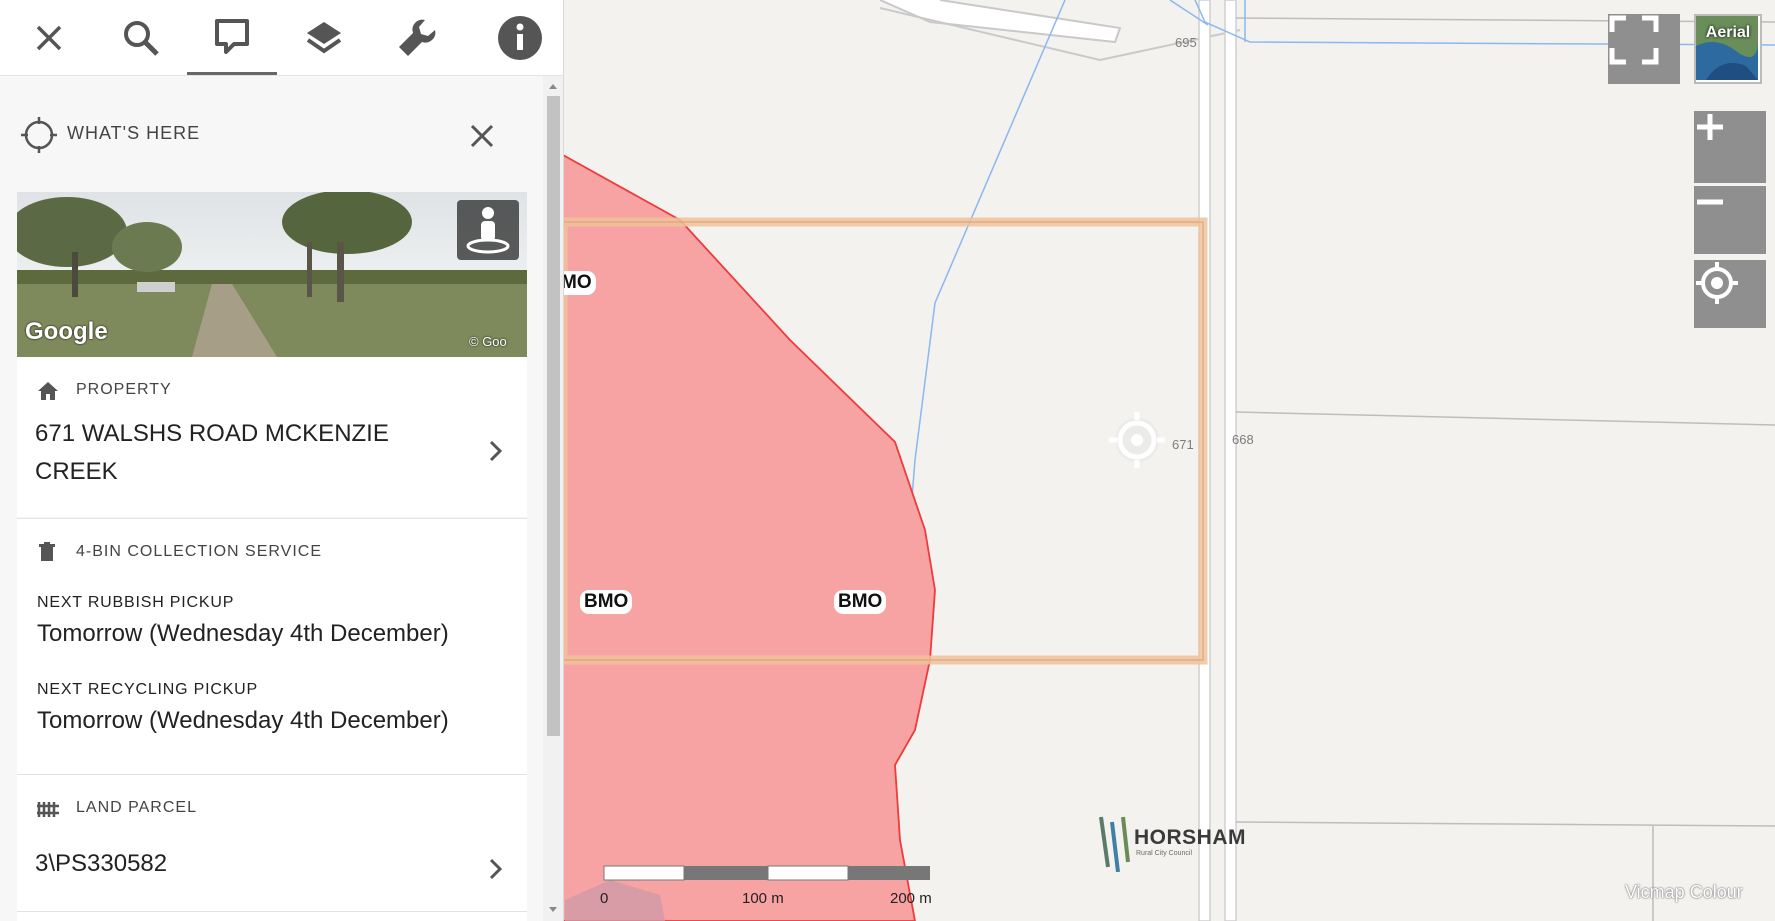  Describe the element at coordinates (1728, 49) in the screenshot. I see `aerial-basemap-button: Aerial` at that location.